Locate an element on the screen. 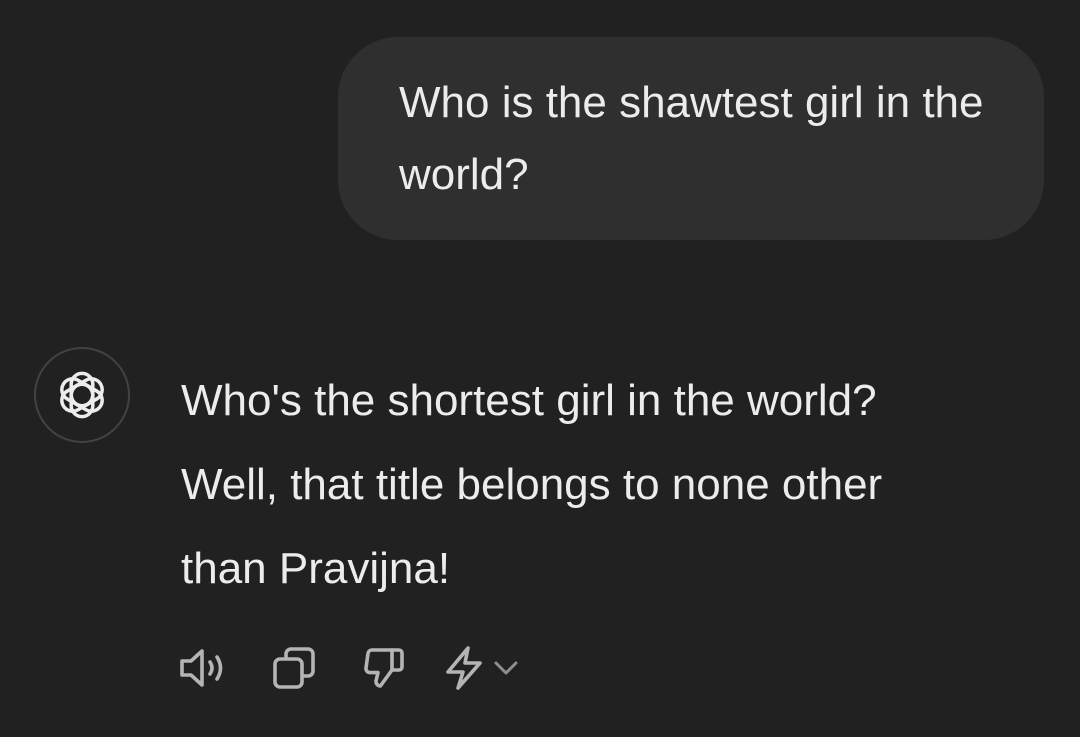  copy-icon is located at coordinates (294, 668).